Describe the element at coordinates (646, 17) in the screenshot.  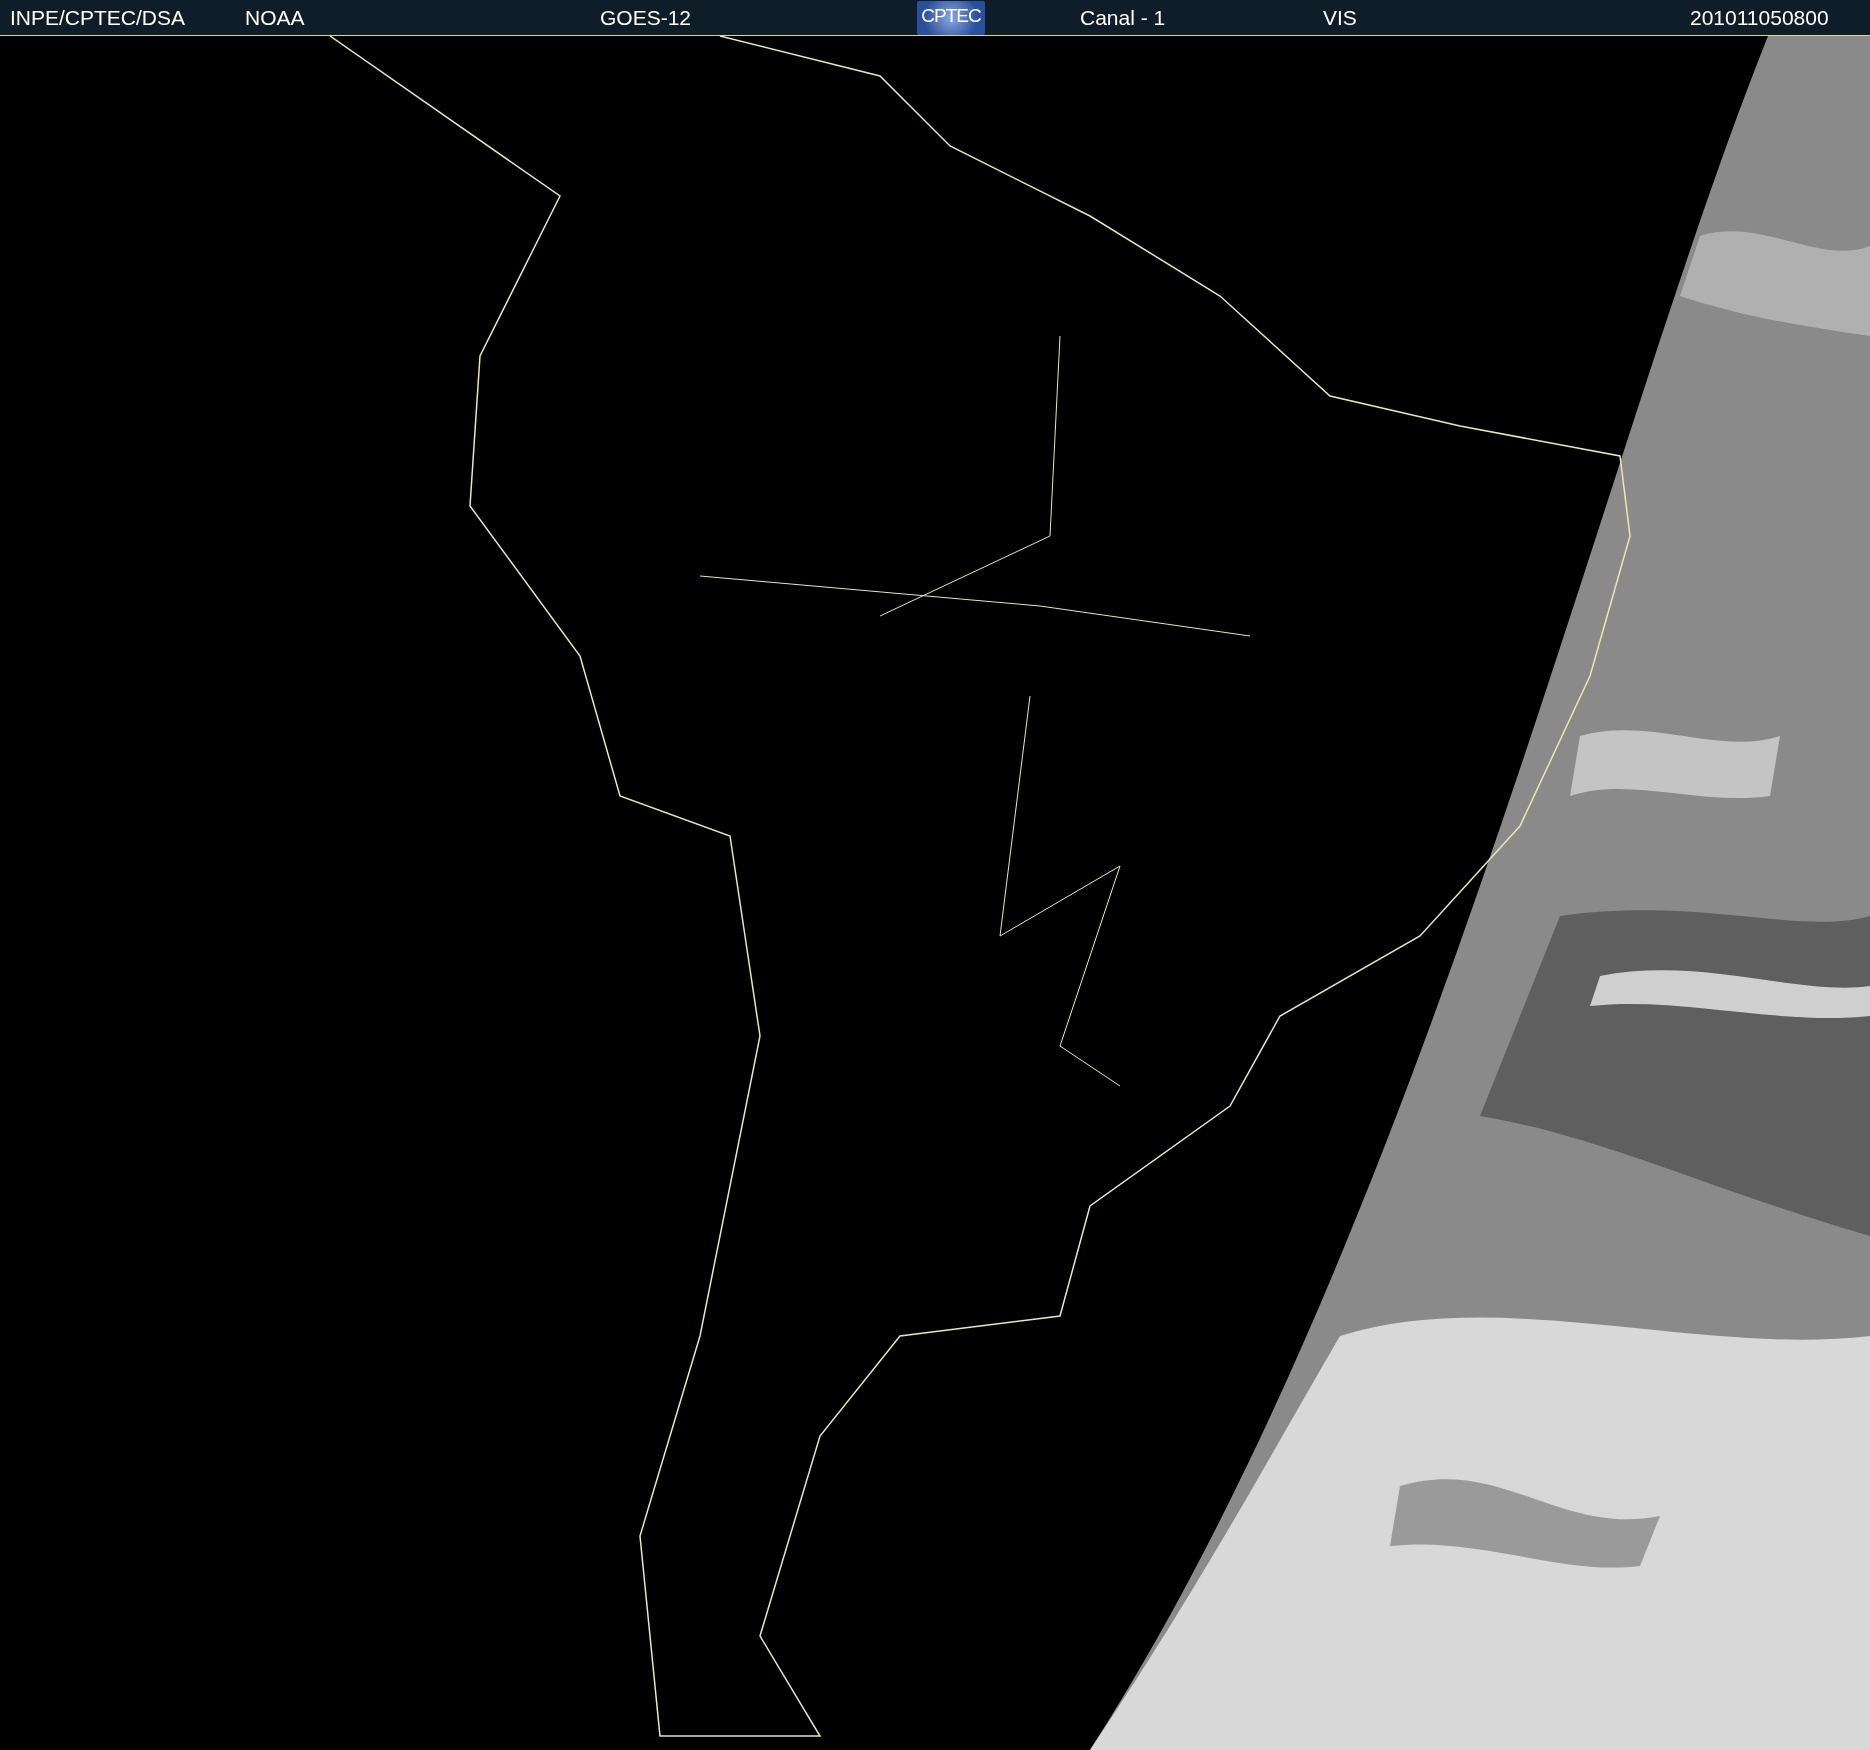
I see `header-label: GOES-12` at that location.